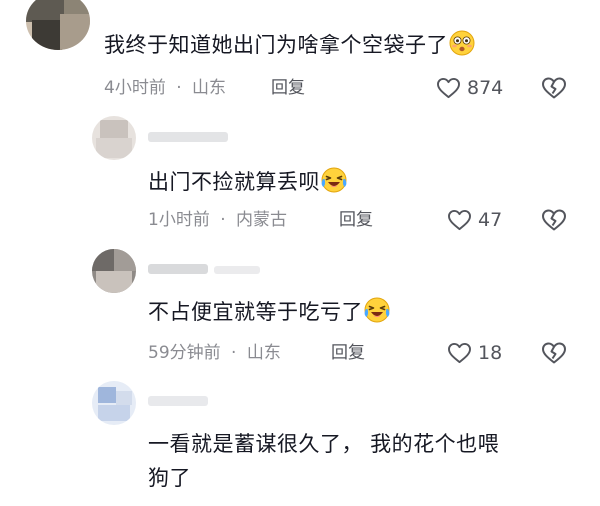 This screenshot has height=506, width=600. I want to click on like-count: 47, so click(490, 220).